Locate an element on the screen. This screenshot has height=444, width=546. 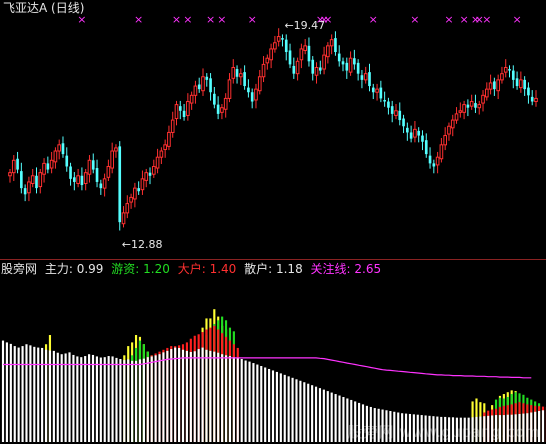
legend-value: 1.20 is located at coordinates (156, 269).